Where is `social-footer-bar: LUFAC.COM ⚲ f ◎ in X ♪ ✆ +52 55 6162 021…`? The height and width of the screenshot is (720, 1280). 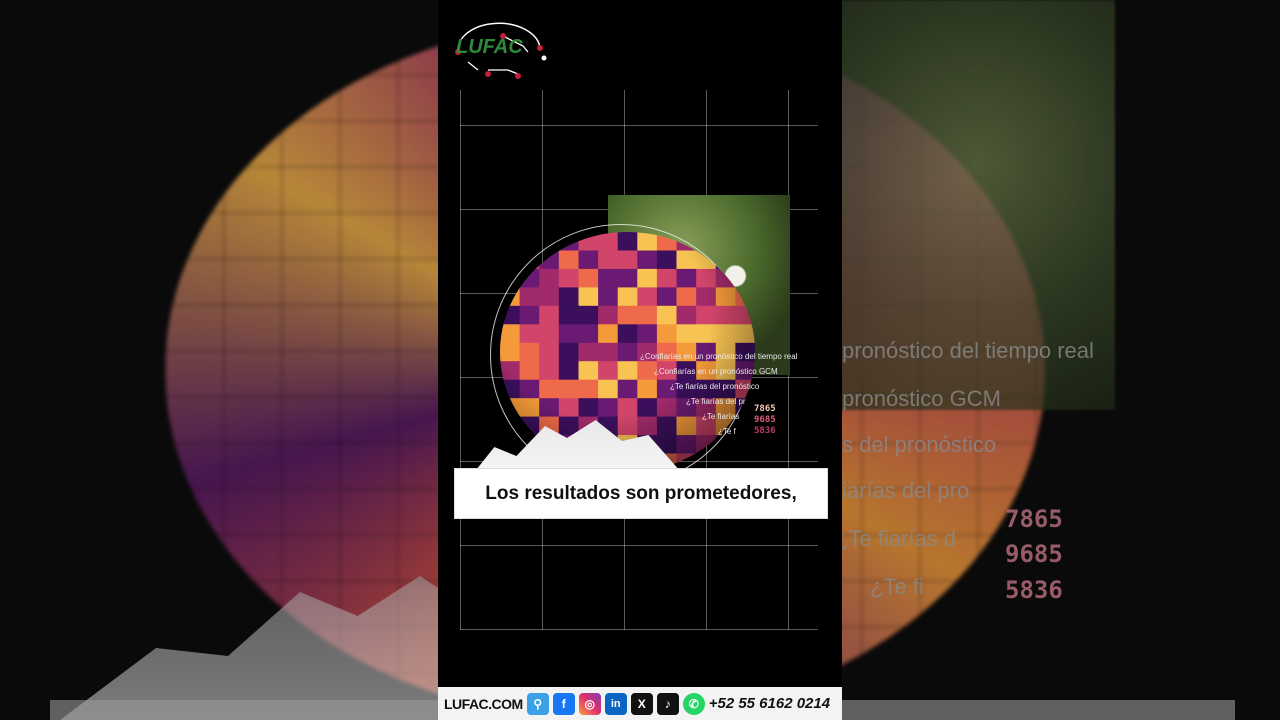
social-footer-bar: LUFAC.COM ⚲ f ◎ in X ♪ ✆ +52 55 6162 021… is located at coordinates (640, 703).